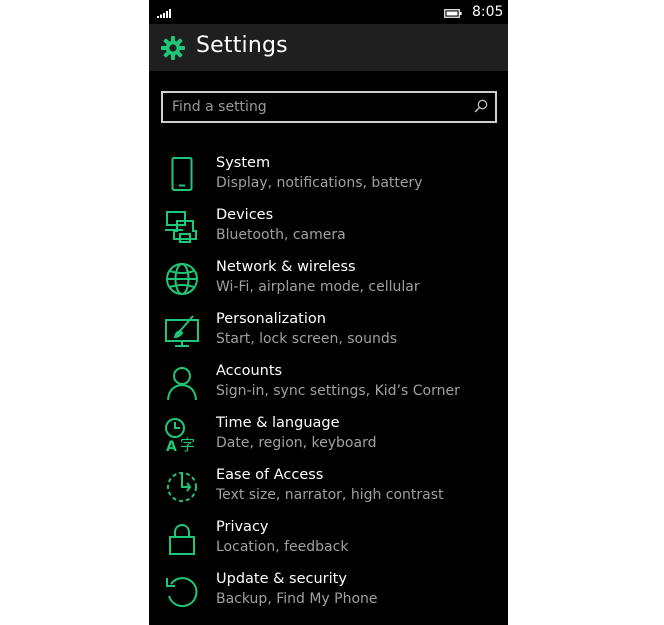 The height and width of the screenshot is (625, 664). Describe the element at coordinates (296, 443) in the screenshot. I see `item-subtitle: Date, region, keyboard` at that location.